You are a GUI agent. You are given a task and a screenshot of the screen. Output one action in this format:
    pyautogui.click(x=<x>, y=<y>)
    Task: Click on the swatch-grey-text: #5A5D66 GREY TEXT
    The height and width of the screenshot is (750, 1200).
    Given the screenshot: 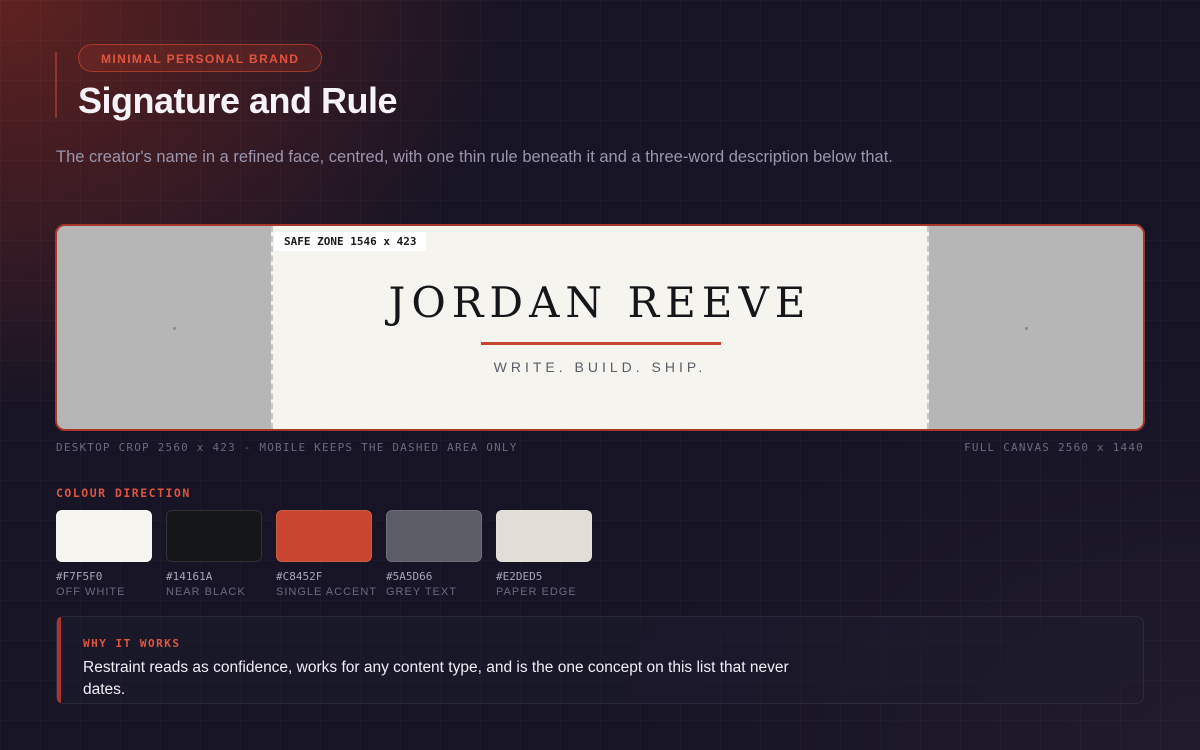 What is the action you would take?
    pyautogui.click(x=434, y=554)
    